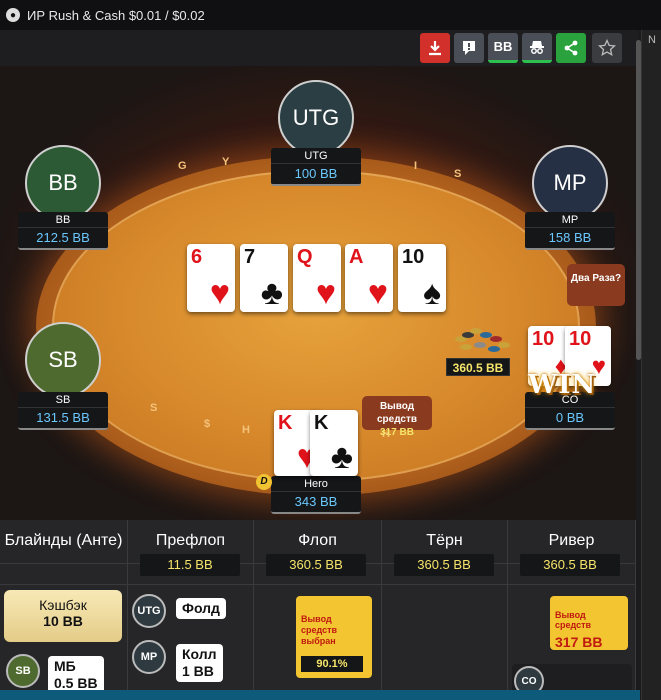 The height and width of the screenshot is (700, 661). What do you see at coordinates (305, 257) in the screenshot?
I see `card-rank: Q` at bounding box center [305, 257].